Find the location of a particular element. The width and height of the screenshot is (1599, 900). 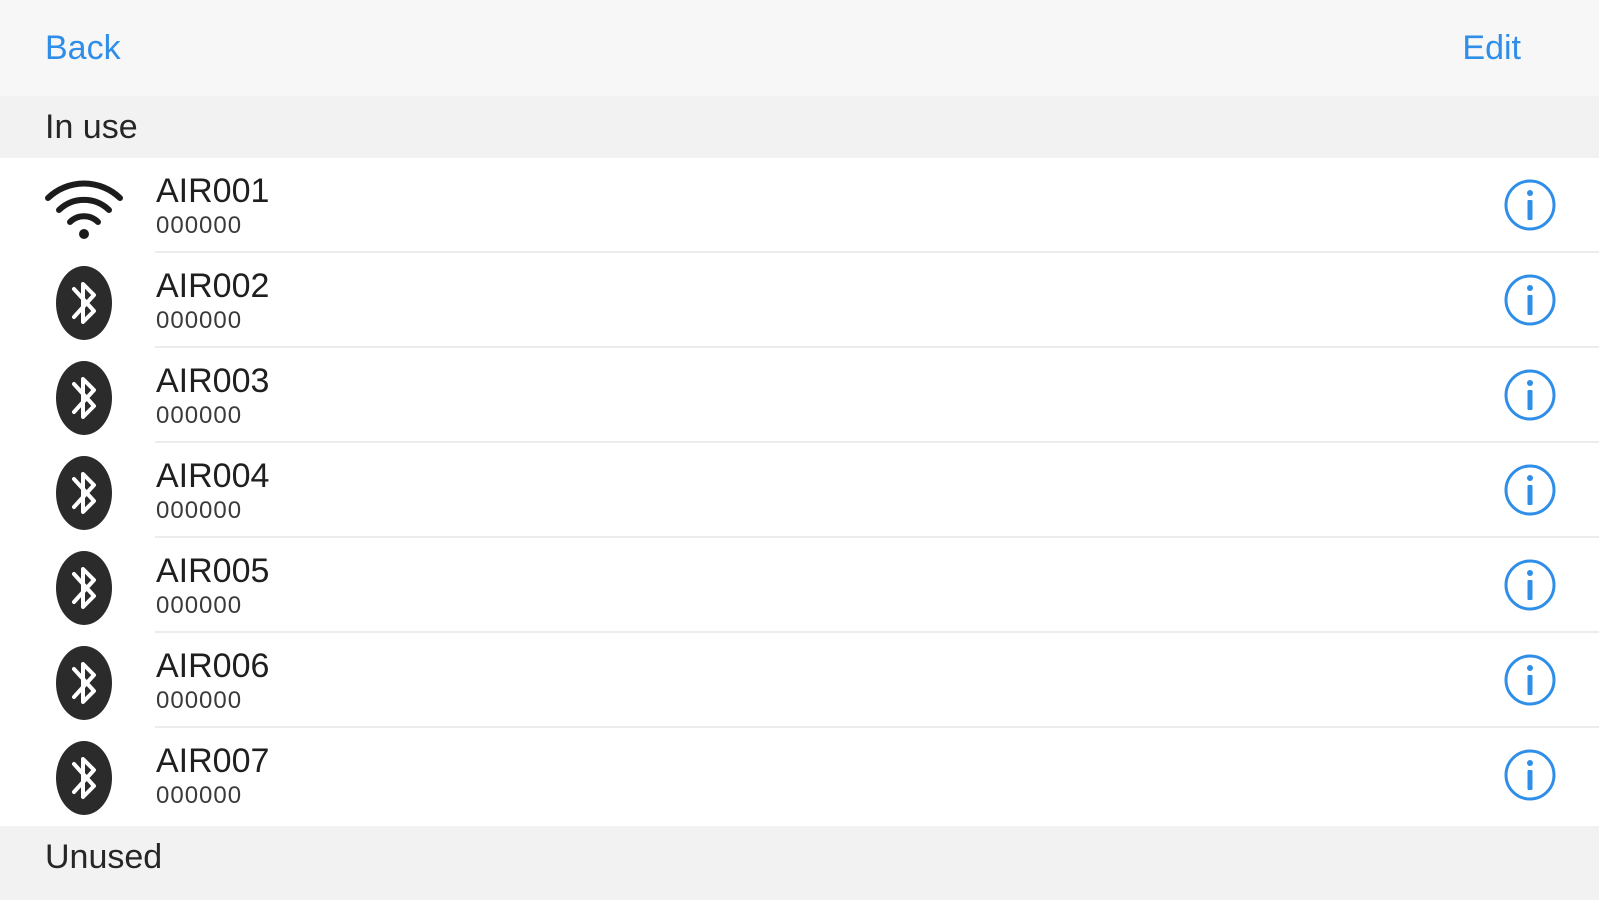

device-name: AIR005 is located at coordinates (213, 571).